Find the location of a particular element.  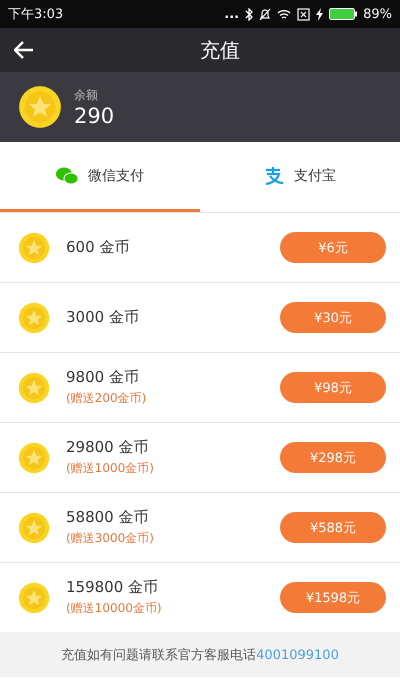

bluetooth-icon is located at coordinates (249, 14).